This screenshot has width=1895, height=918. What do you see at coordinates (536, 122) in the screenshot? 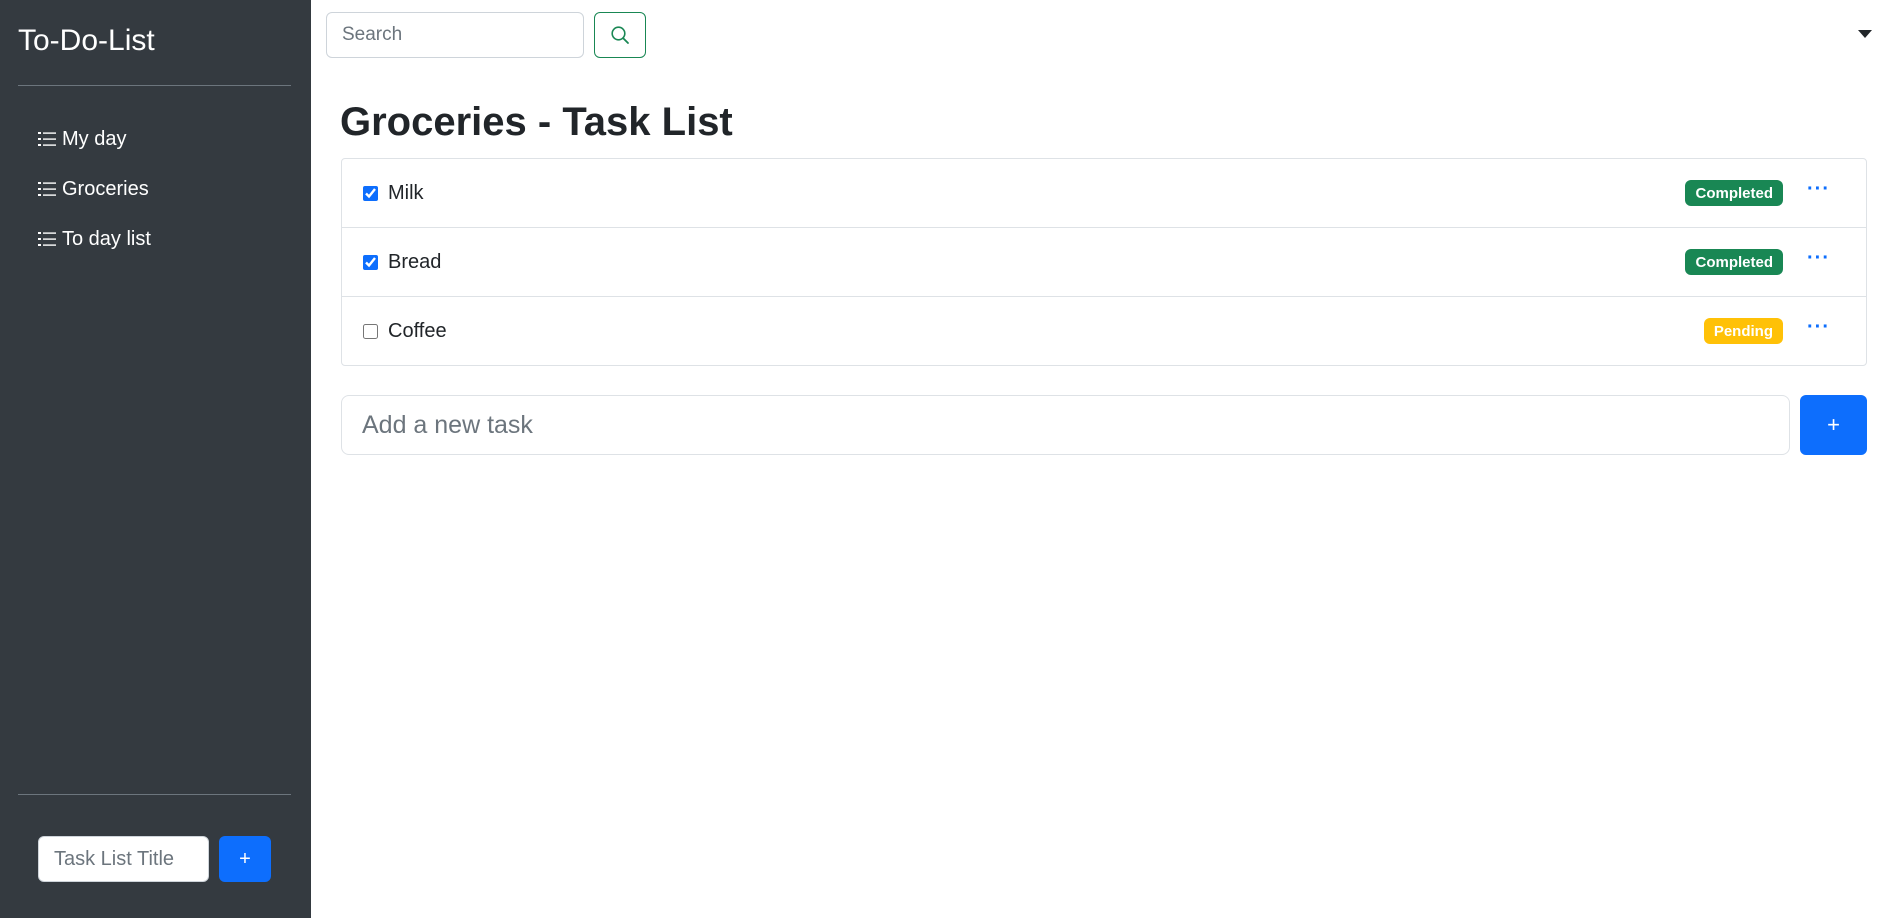
I see `page-title: Groceries - Task List` at bounding box center [536, 122].